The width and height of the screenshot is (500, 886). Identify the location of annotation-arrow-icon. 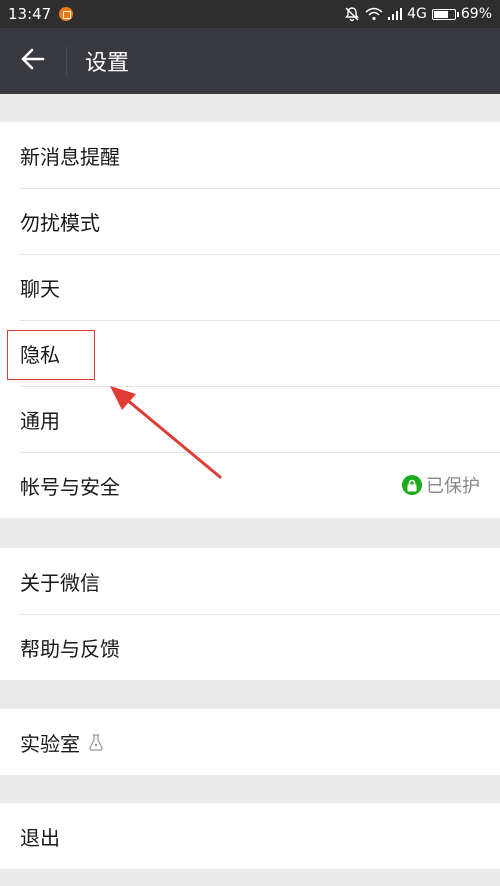
(166, 432).